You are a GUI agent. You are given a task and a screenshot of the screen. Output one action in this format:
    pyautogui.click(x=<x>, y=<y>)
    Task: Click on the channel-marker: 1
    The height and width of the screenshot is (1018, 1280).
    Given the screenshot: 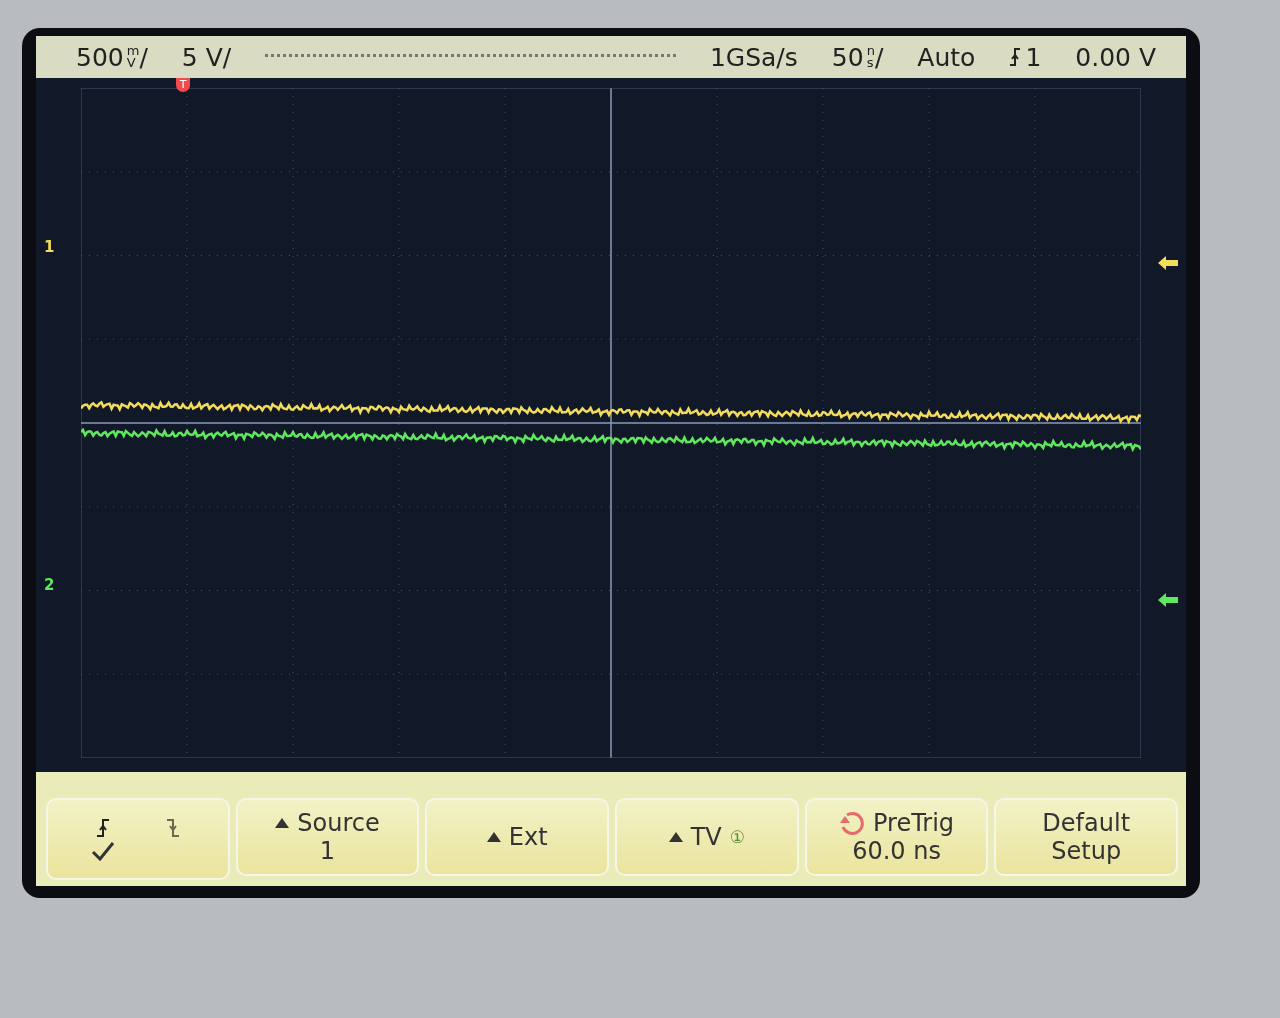 What is the action you would take?
    pyautogui.click(x=49, y=247)
    